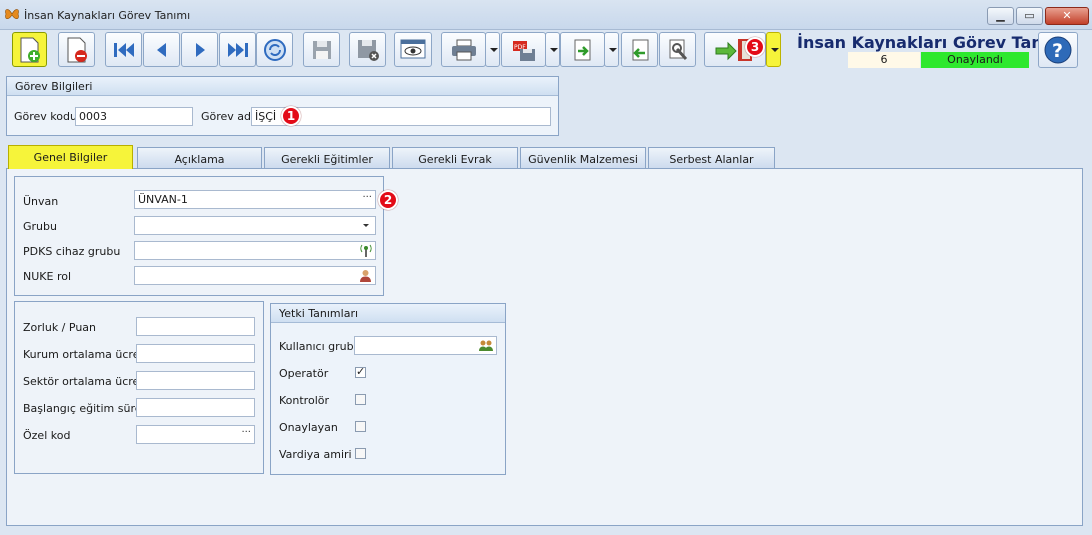  I want to click on grubu-label: Grubu, so click(40, 226).